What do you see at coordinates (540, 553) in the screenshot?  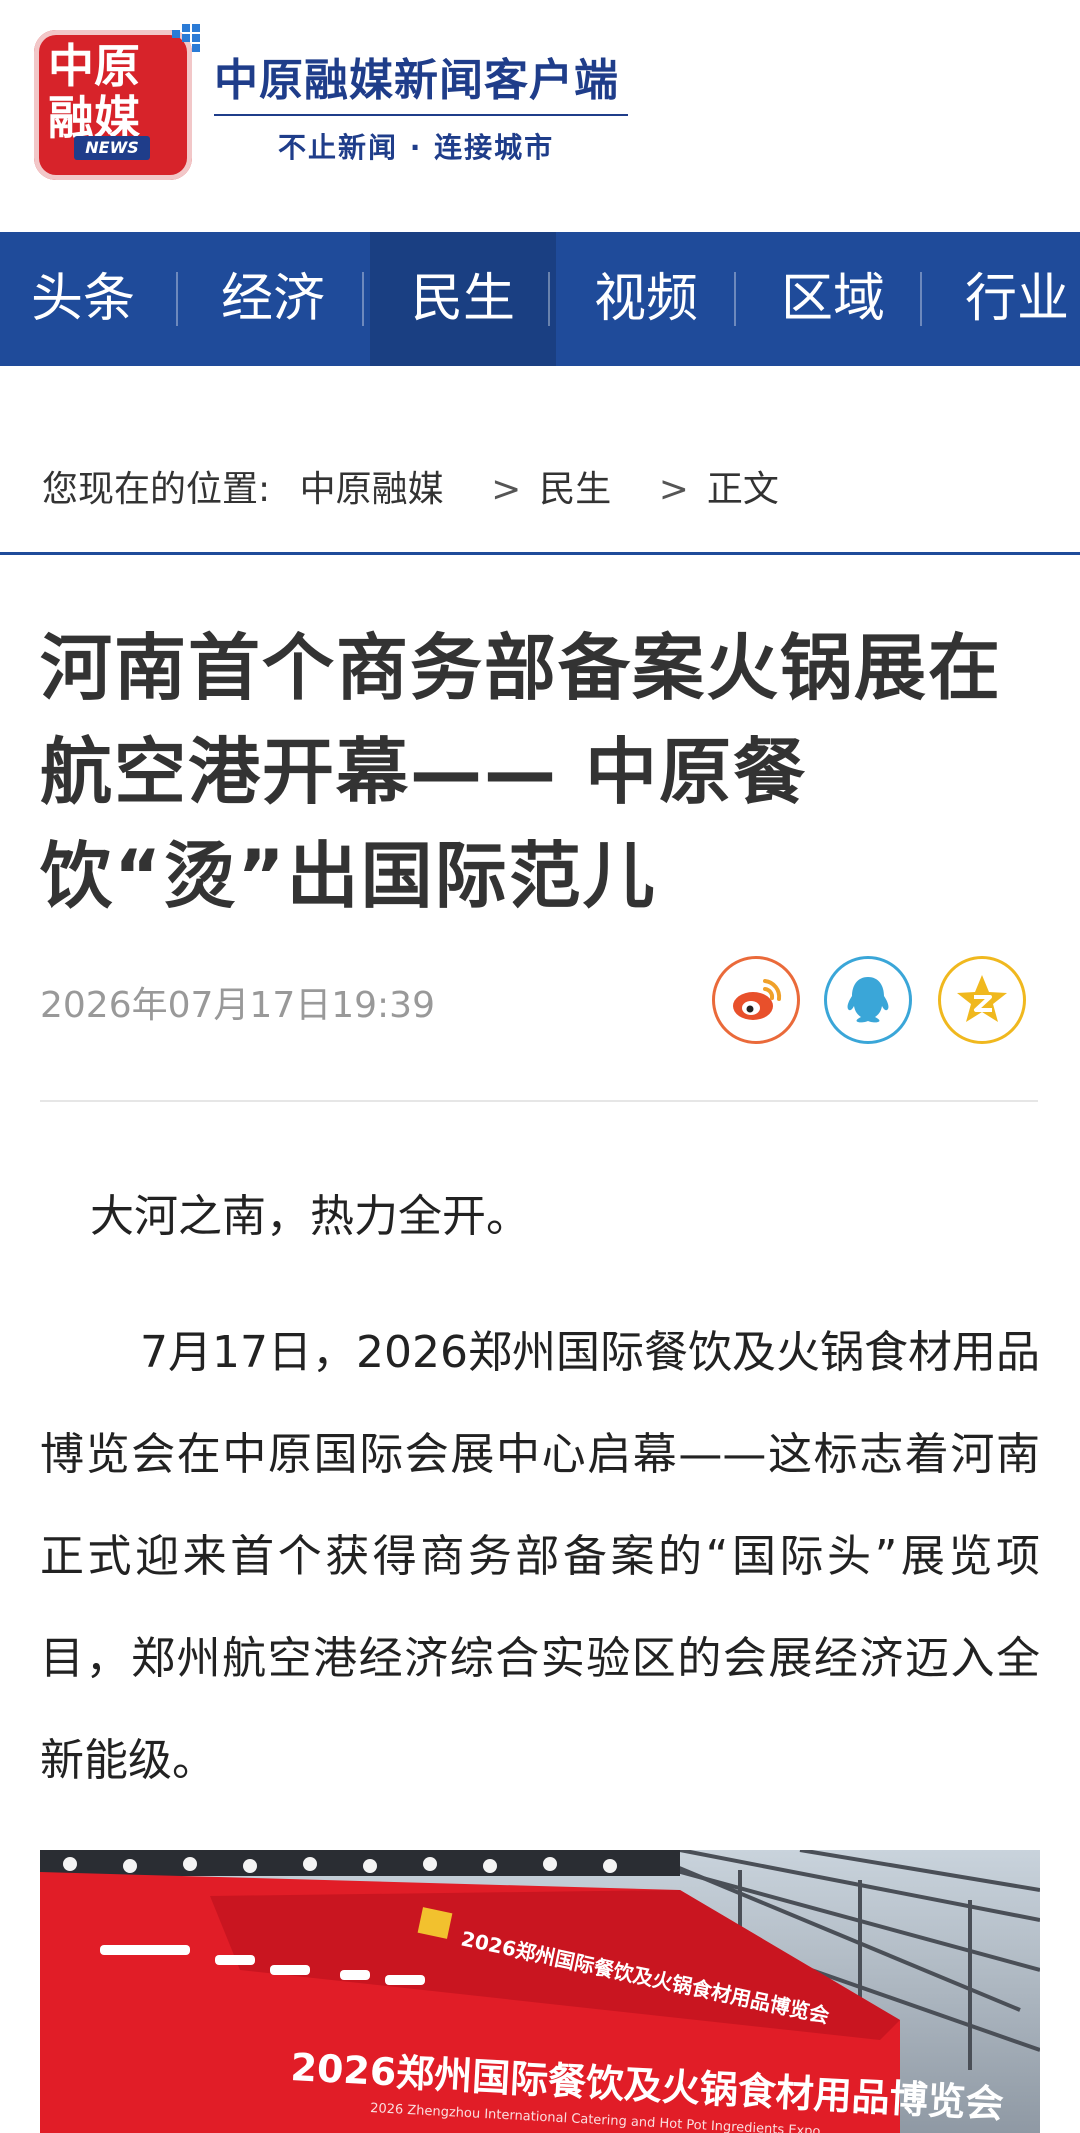 I see `breadcrumb-divider` at bounding box center [540, 553].